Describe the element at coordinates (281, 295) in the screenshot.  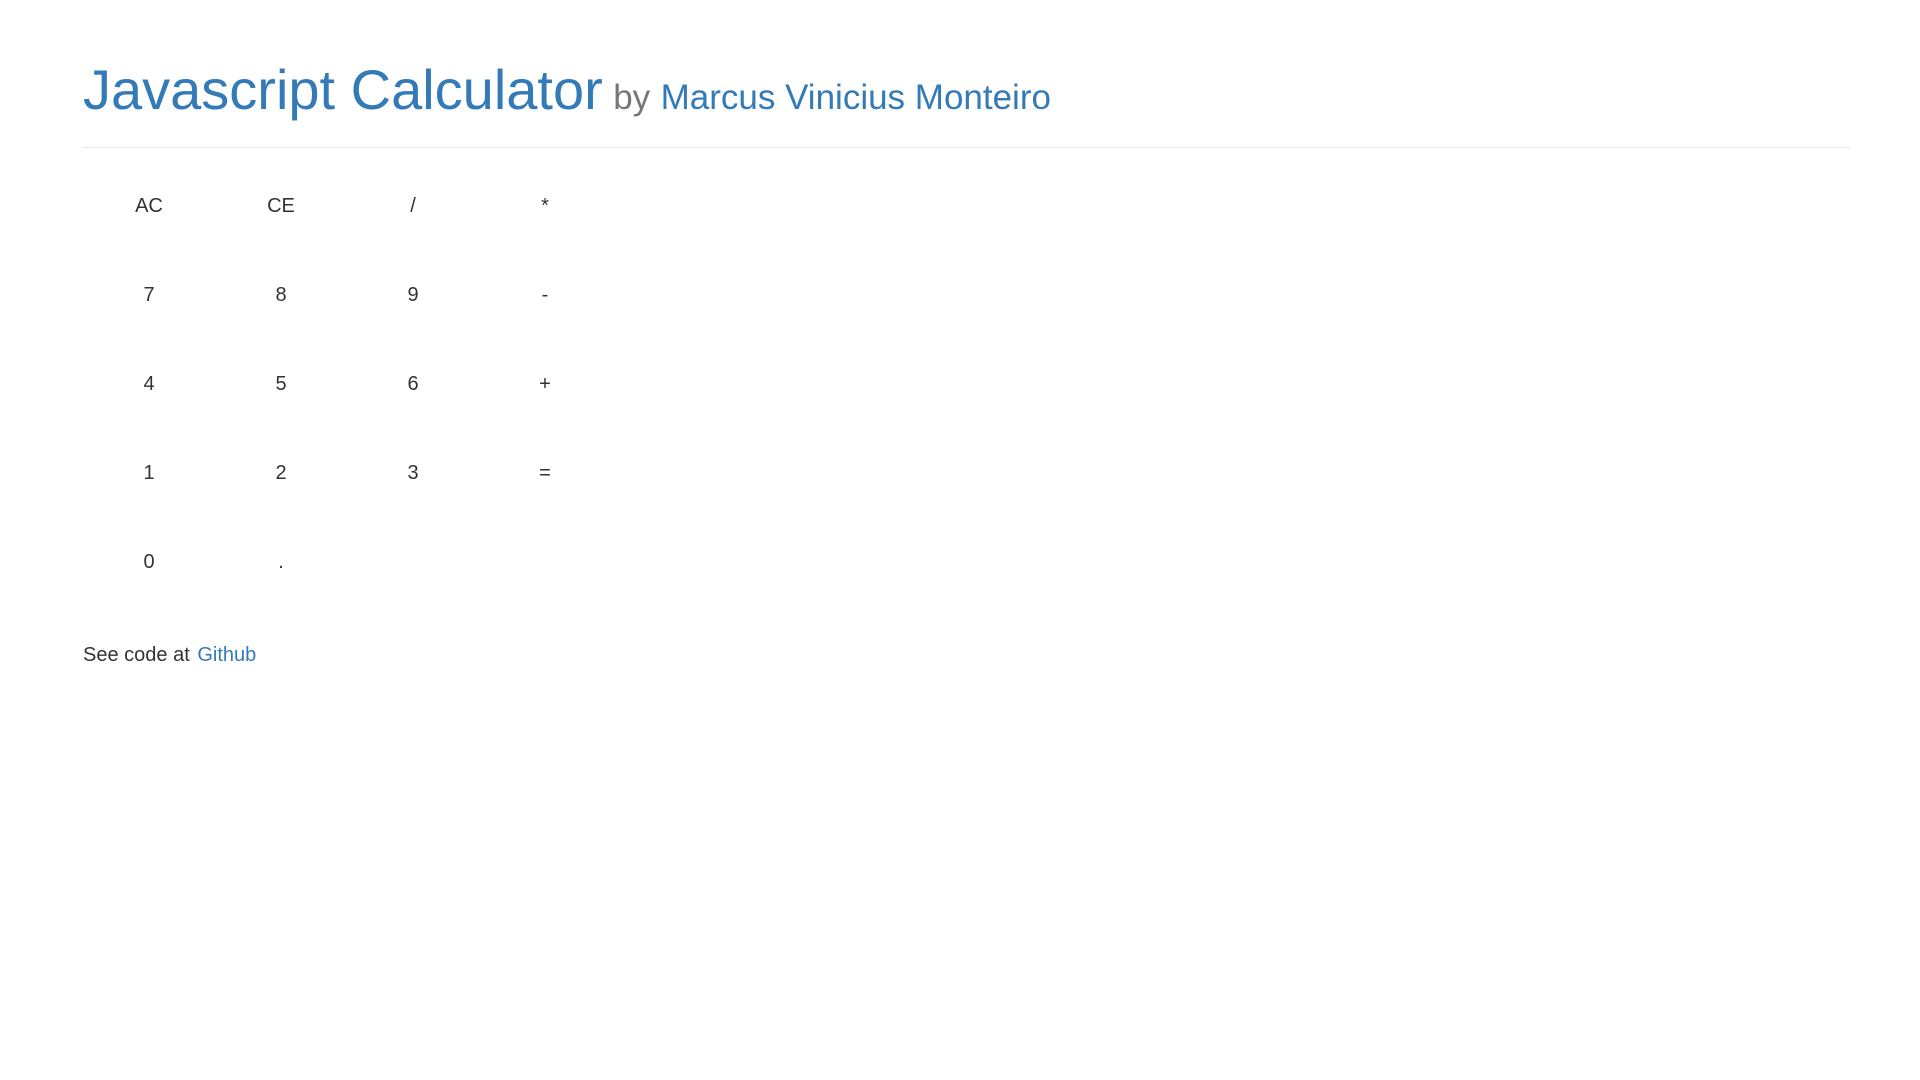
I see `digit-8-button: 8` at that location.